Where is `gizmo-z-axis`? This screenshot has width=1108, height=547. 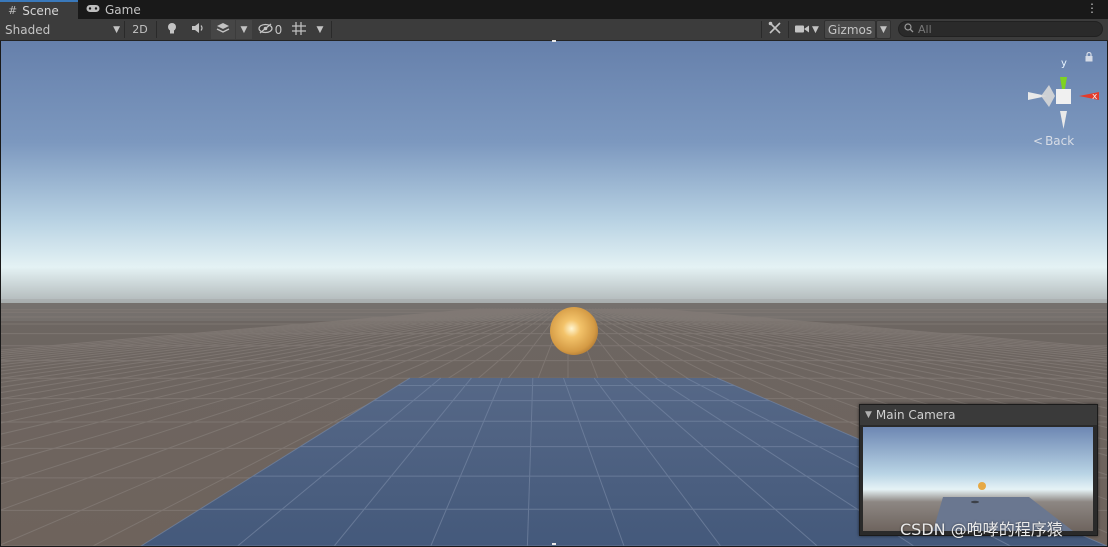 gizmo-z-axis is located at coordinates (1048, 96).